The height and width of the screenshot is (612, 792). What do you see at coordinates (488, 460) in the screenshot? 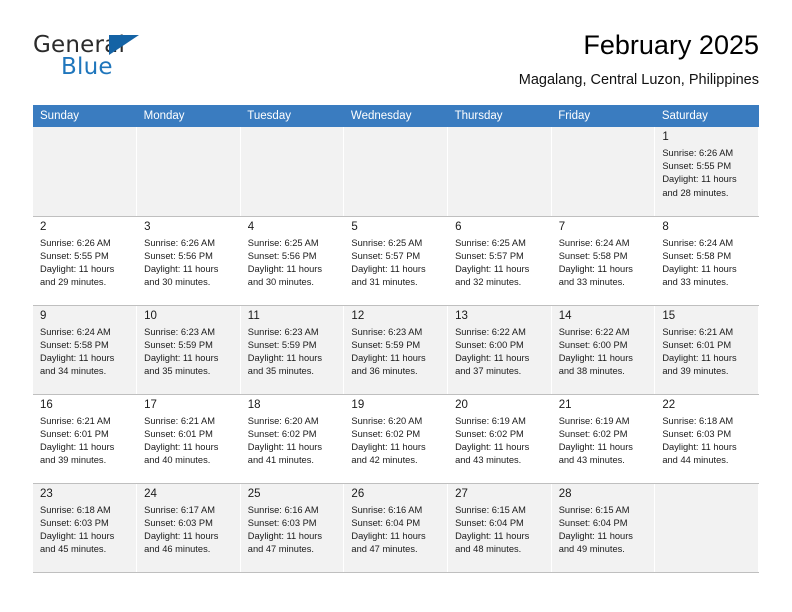
I see `day-info-daylight-line2: and 43 minutes.` at bounding box center [488, 460].